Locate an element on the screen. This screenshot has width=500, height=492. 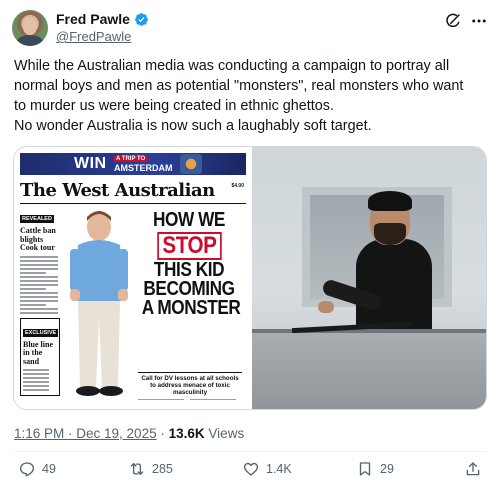
headline-line-1: HOW WE is located at coordinates (189, 220).